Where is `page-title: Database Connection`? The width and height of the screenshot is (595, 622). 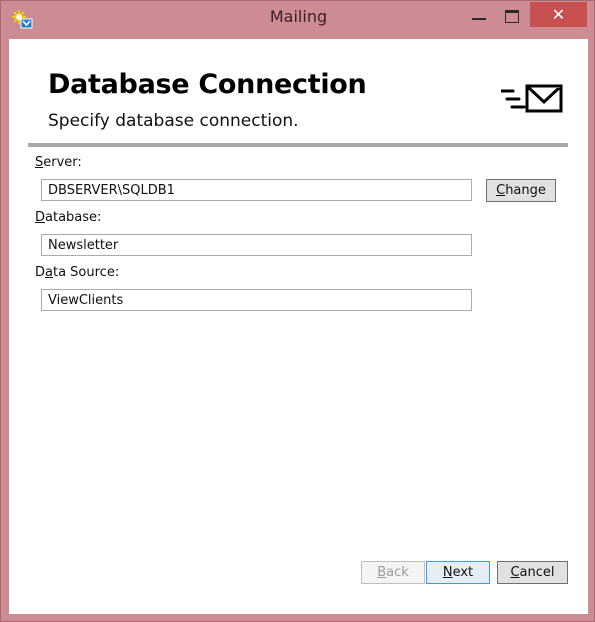 page-title: Database Connection is located at coordinates (207, 84).